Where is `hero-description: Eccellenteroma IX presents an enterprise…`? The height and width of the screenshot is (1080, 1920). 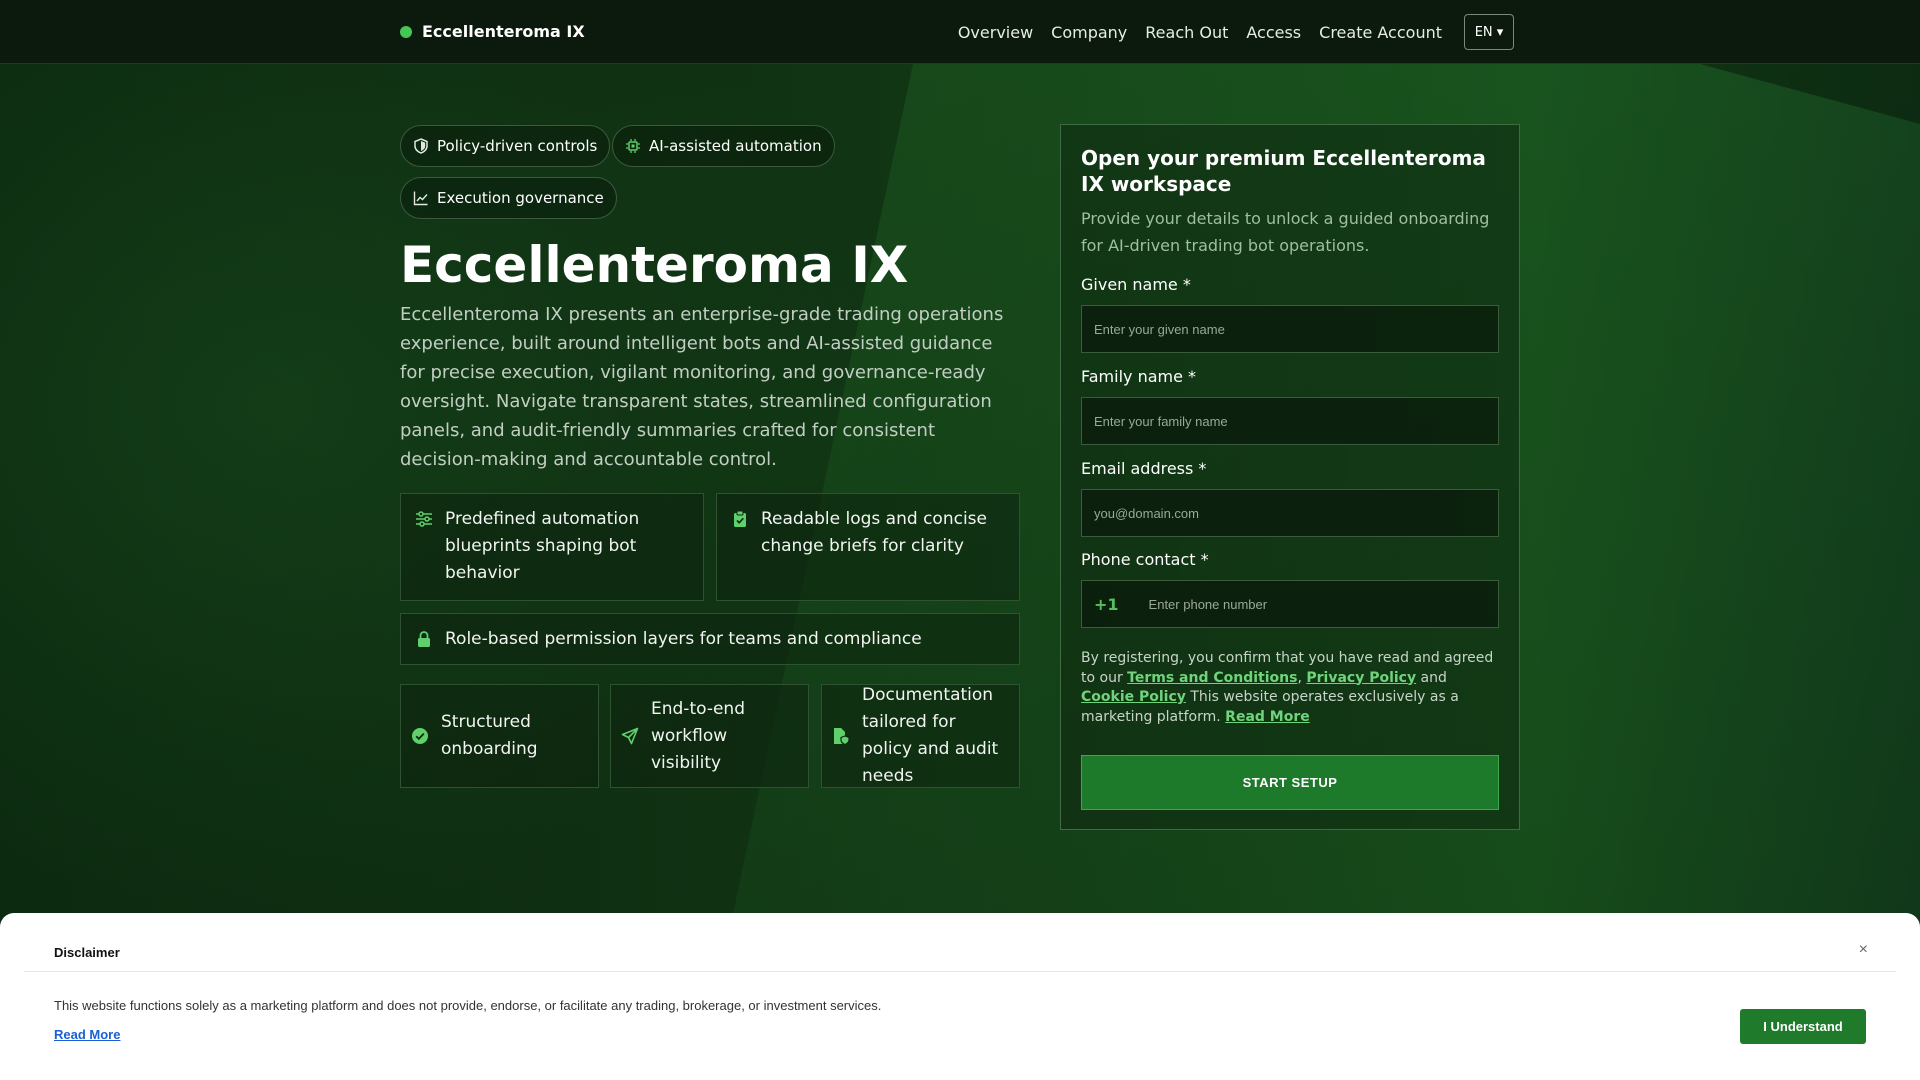
hero-description: Eccellenteroma IX presents an enterprise… is located at coordinates (702, 387).